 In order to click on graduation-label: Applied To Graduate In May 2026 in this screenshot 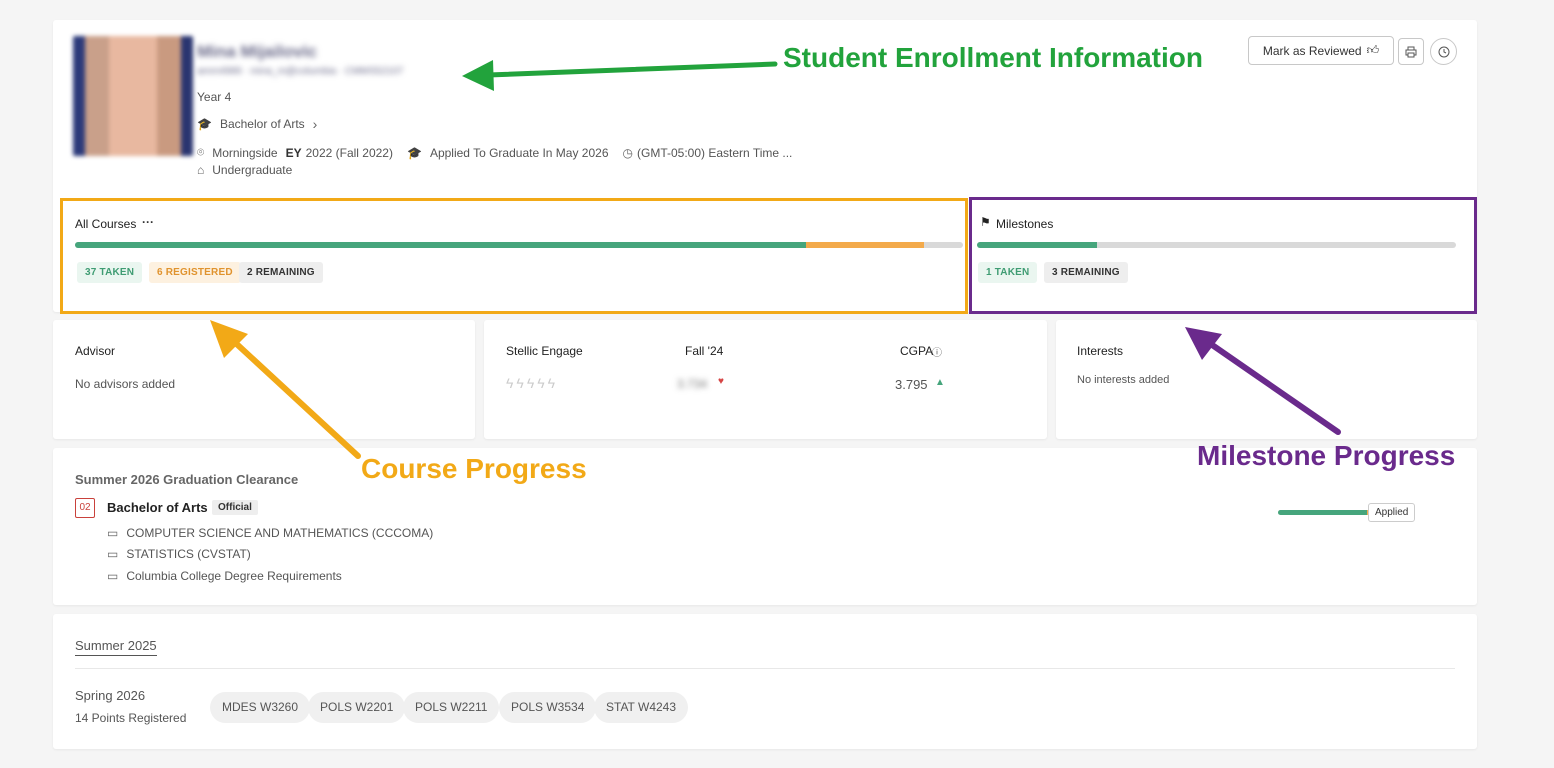, I will do `click(519, 152)`.